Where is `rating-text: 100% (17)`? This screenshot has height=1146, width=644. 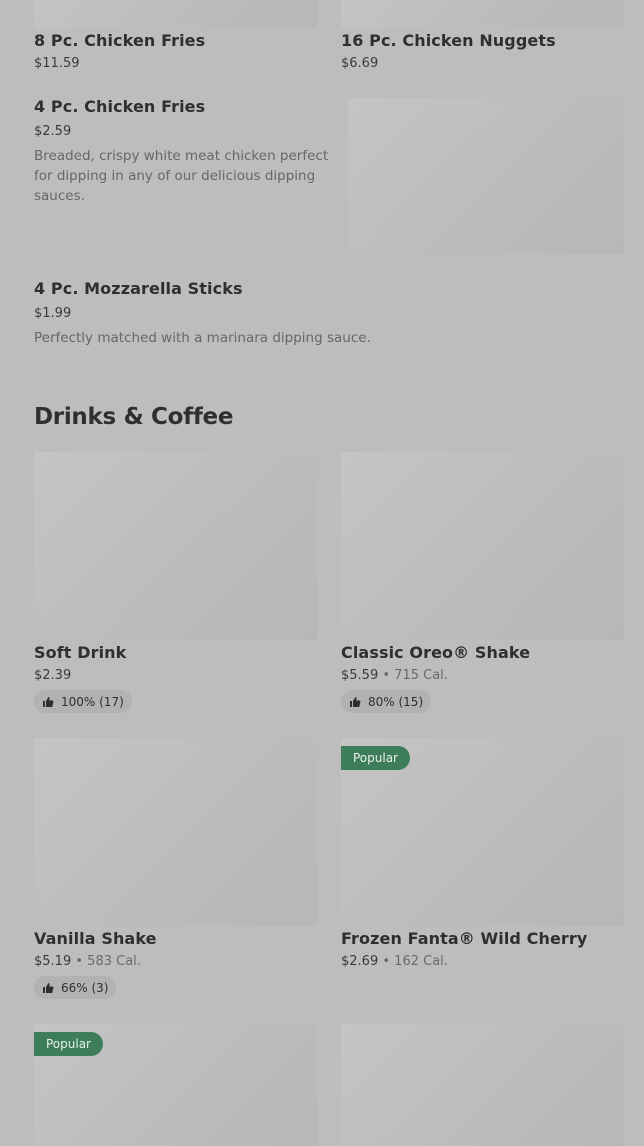
rating-text: 100% (17) is located at coordinates (92, 701).